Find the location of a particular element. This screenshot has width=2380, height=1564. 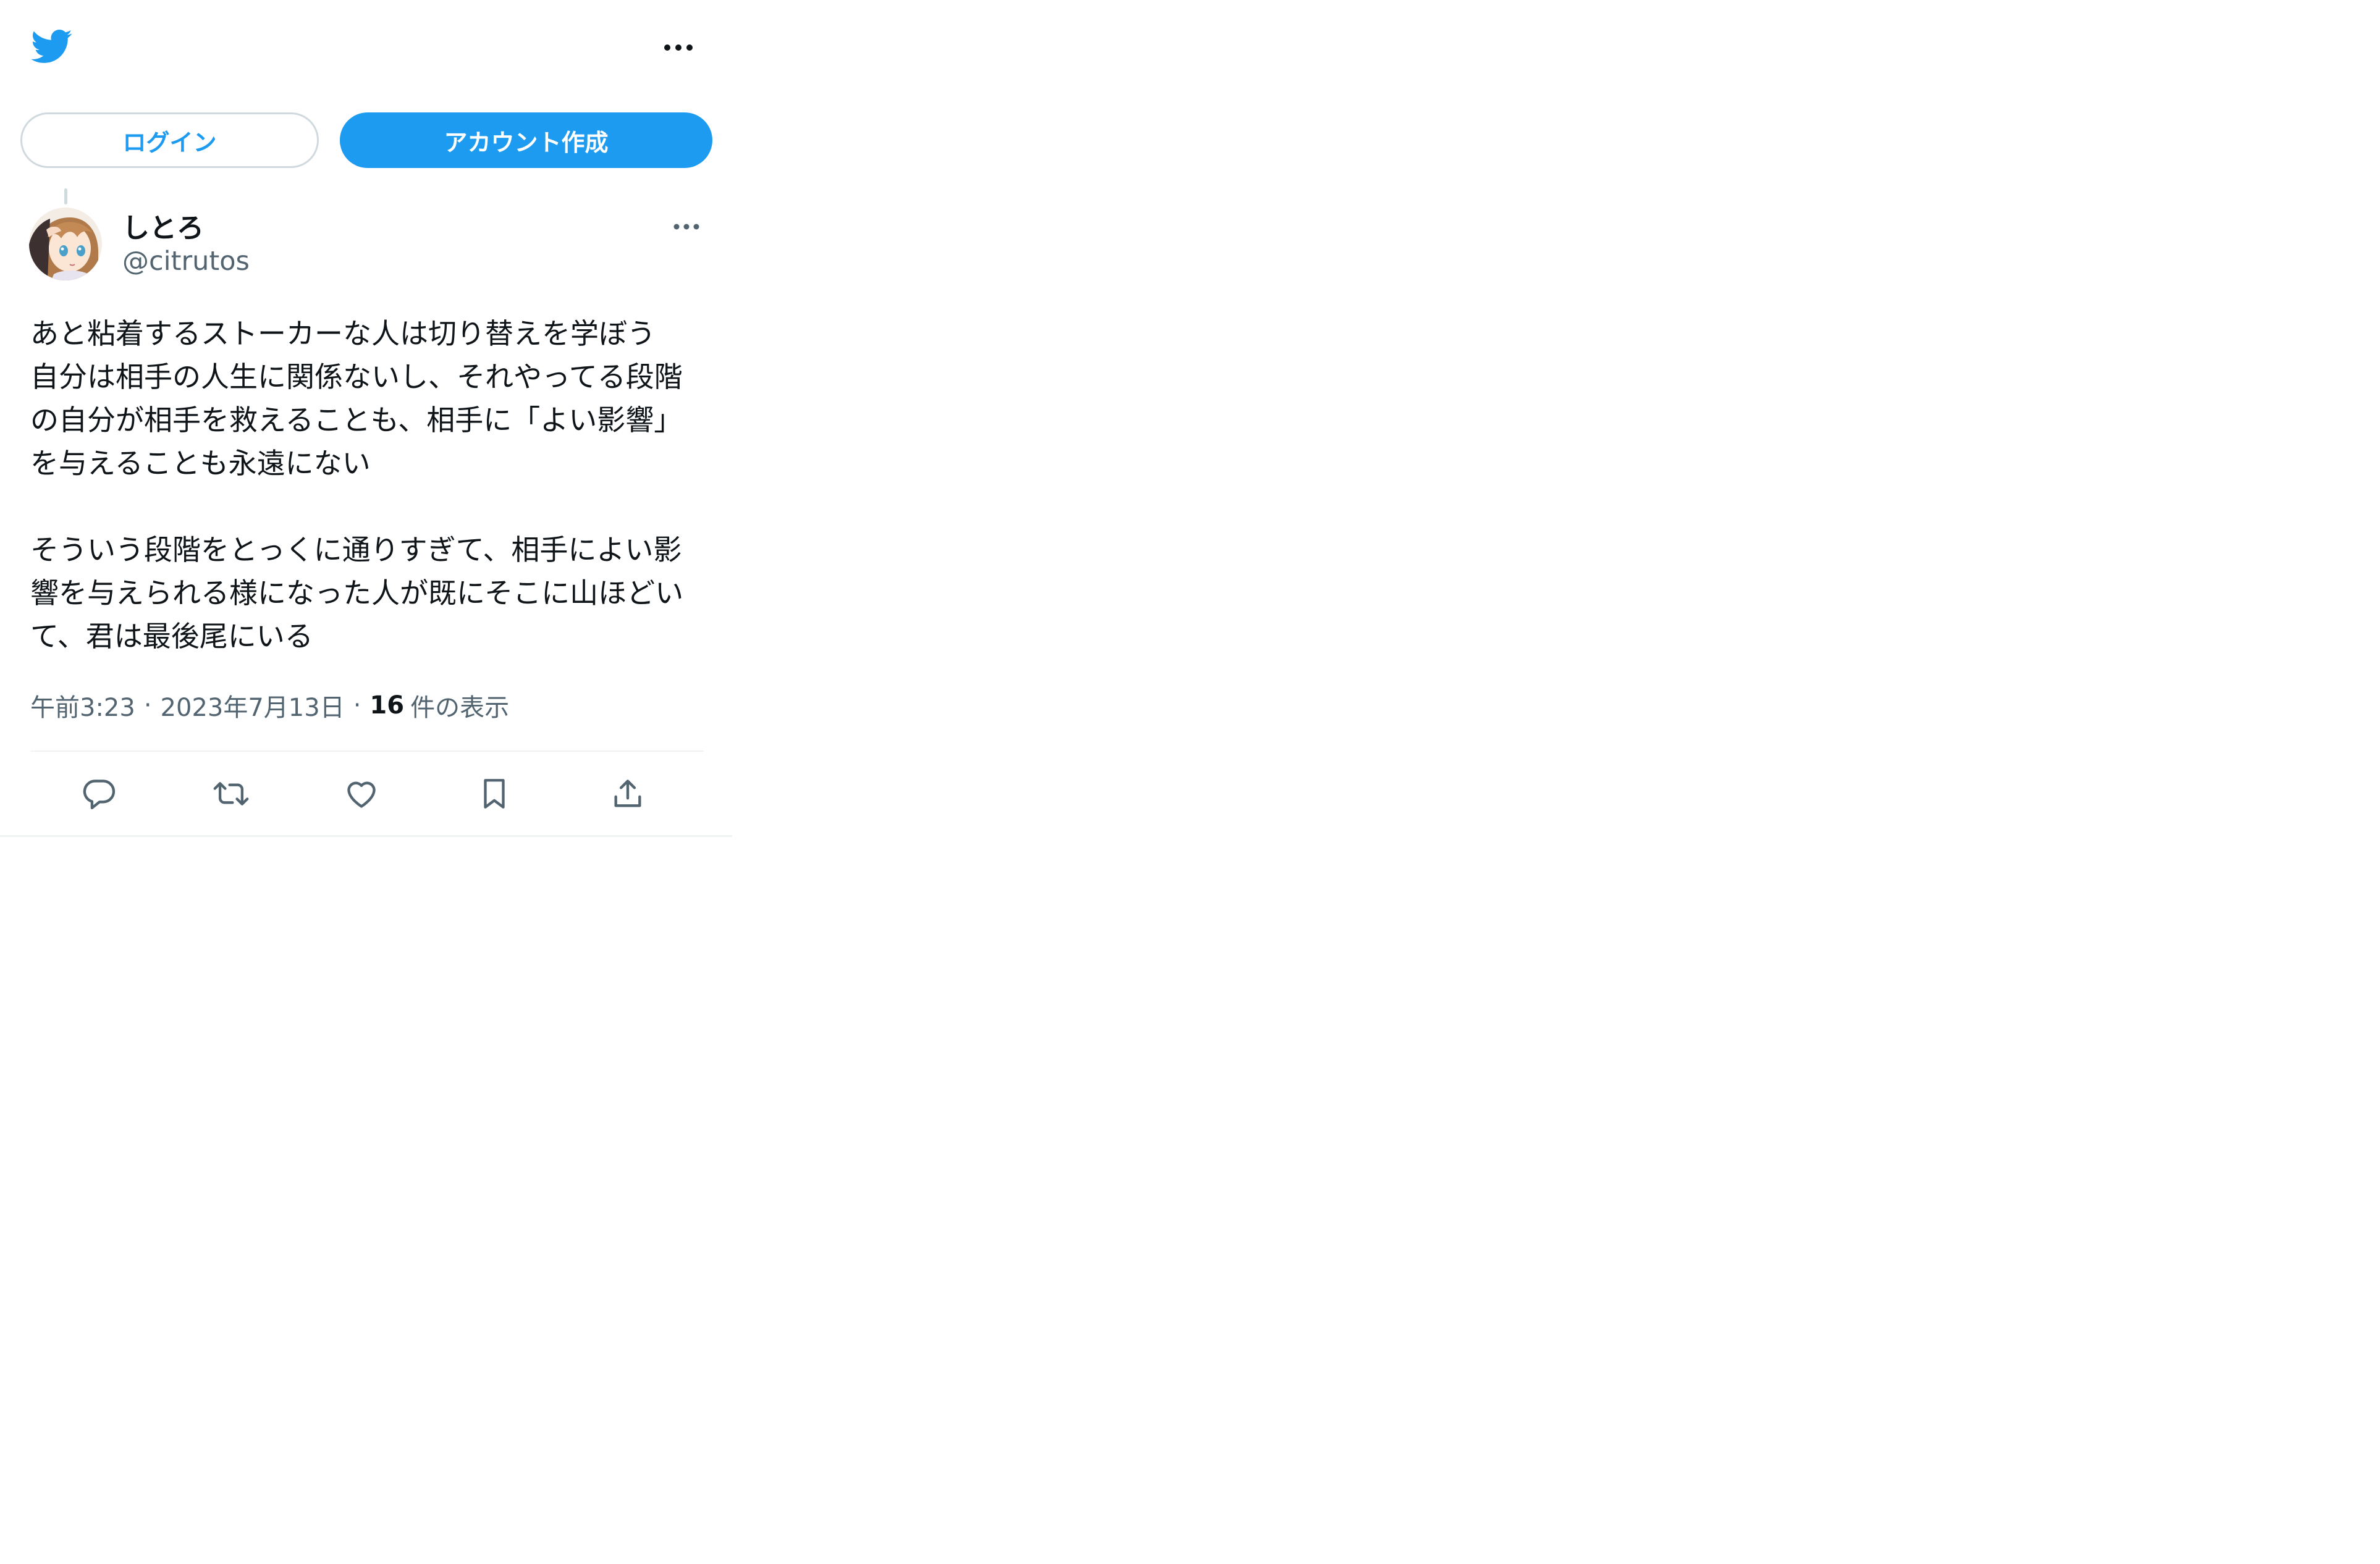

create-account-button: アカウント作成 is located at coordinates (526, 140).